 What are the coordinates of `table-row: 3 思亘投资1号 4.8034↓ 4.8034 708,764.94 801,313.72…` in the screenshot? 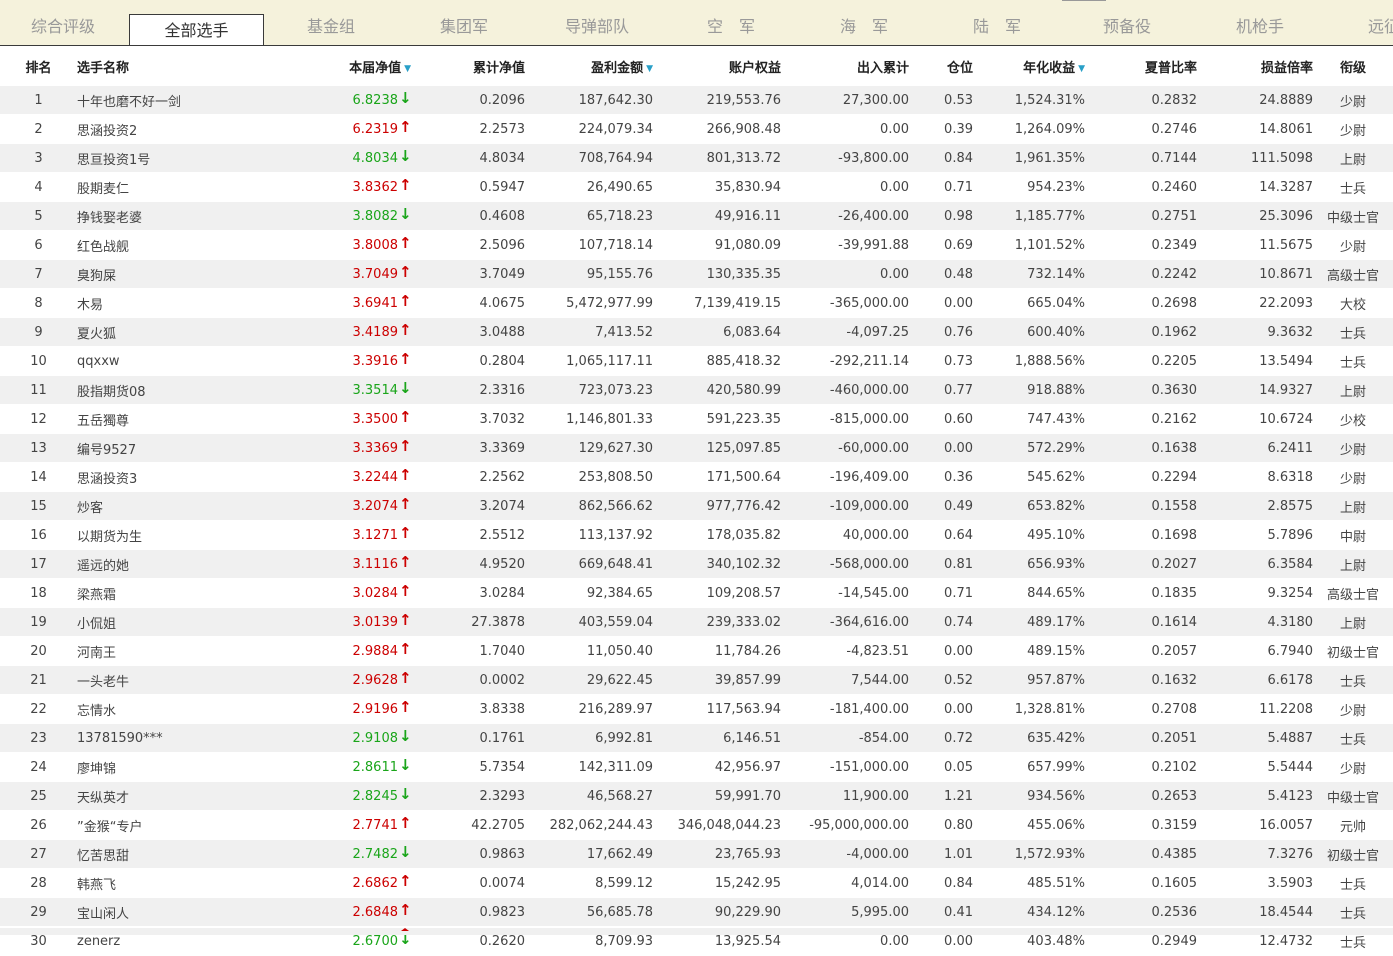 It's located at (696, 158).